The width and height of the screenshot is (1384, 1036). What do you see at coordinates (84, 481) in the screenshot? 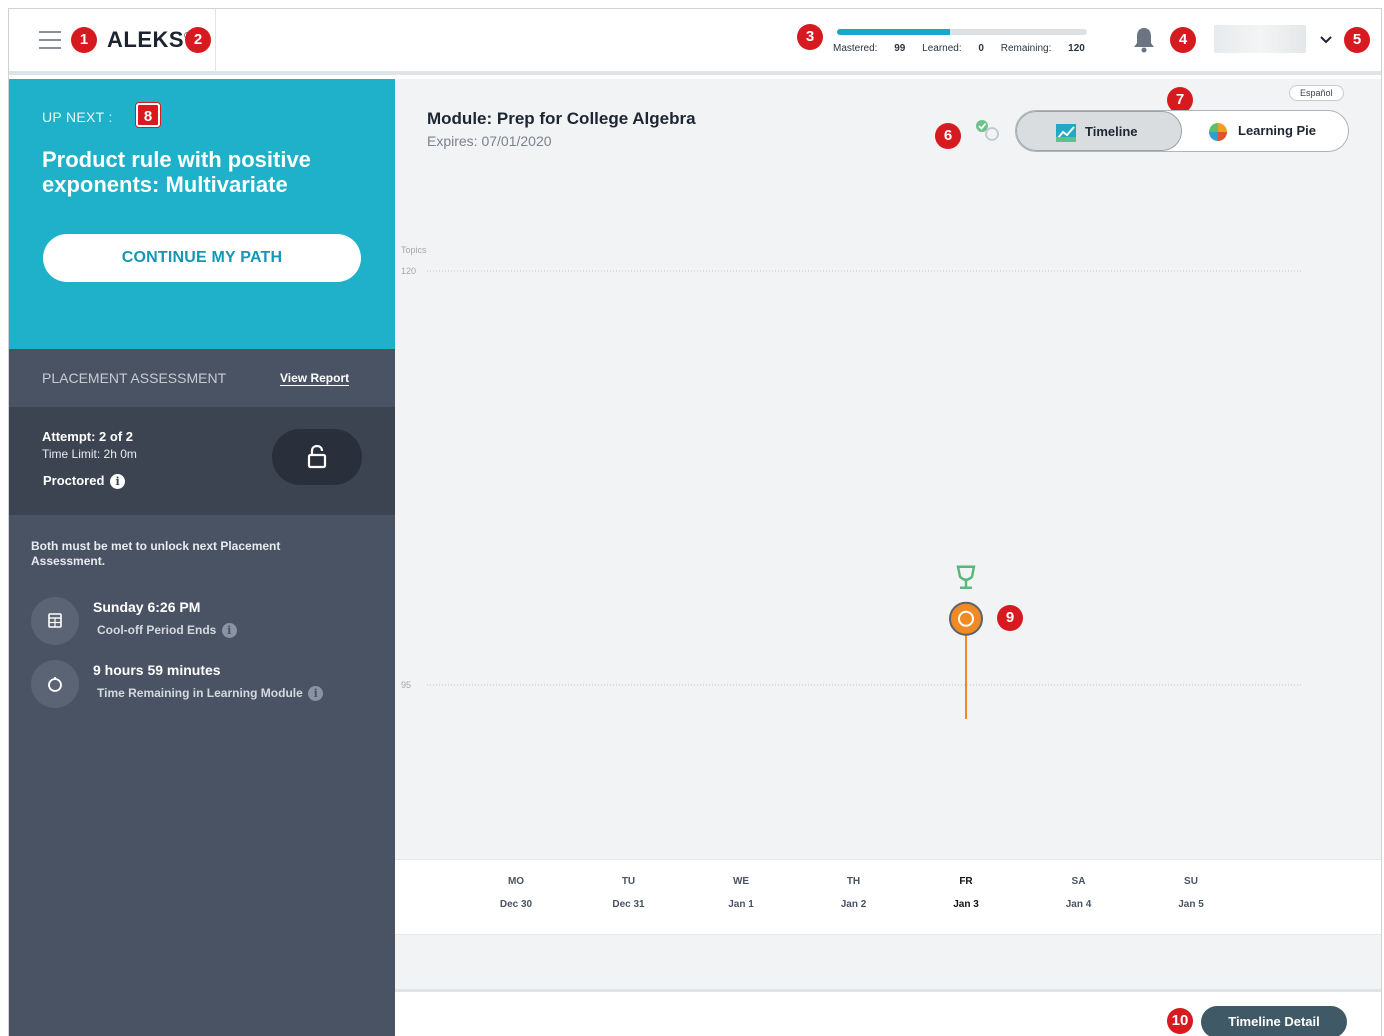
I see `proctored-label: Proctored i` at bounding box center [84, 481].